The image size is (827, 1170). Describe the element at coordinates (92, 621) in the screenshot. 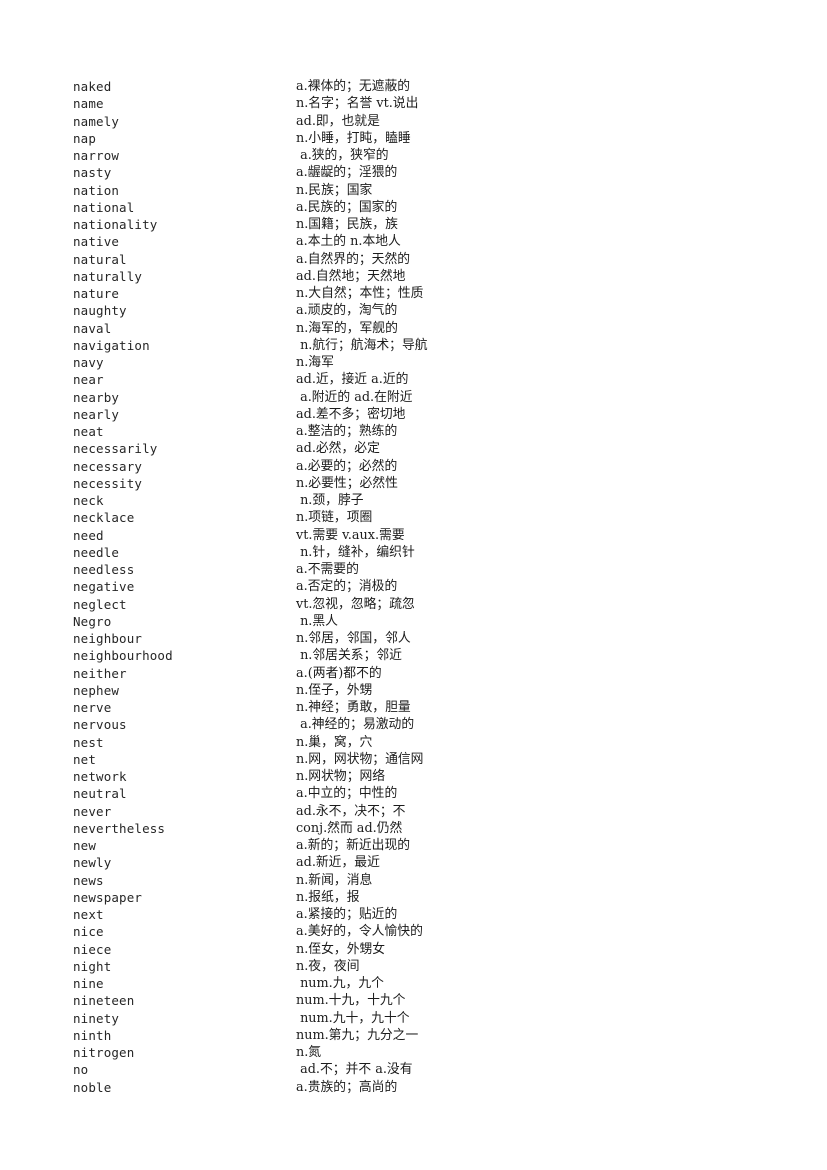

I see `entry-word: Negro` at that location.